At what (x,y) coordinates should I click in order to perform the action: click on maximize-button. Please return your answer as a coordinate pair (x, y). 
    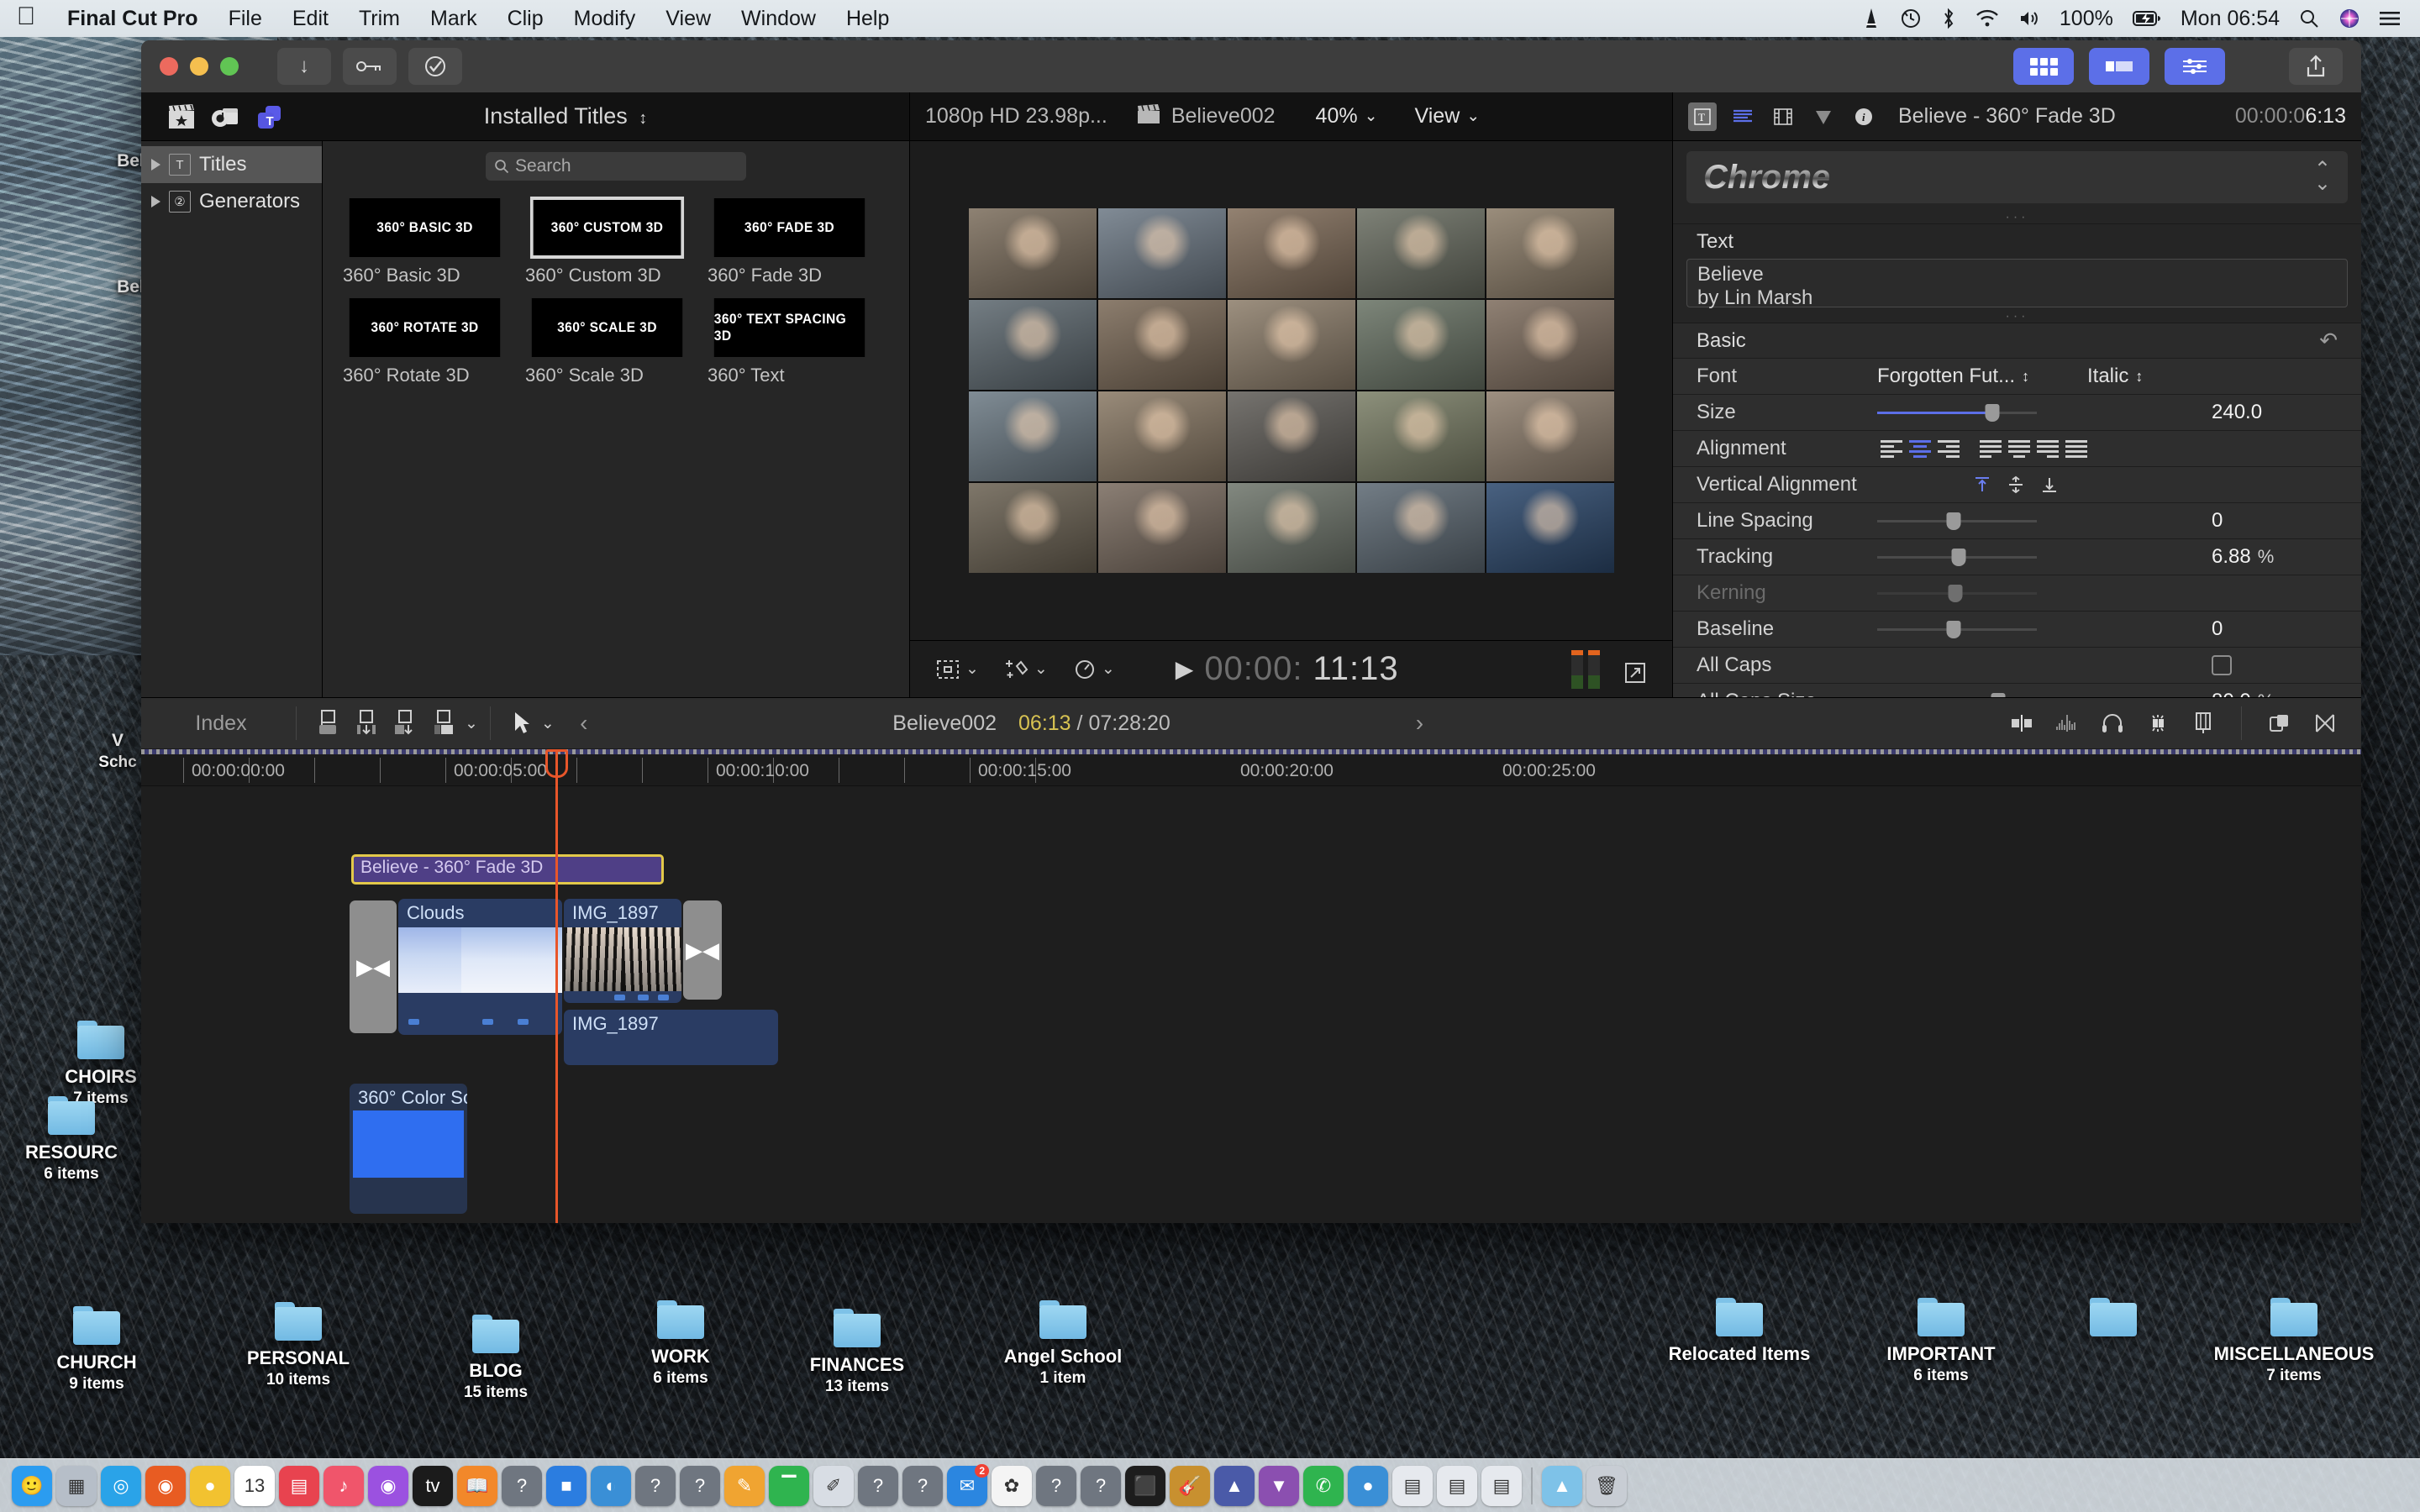
    Looking at the image, I should click on (229, 66).